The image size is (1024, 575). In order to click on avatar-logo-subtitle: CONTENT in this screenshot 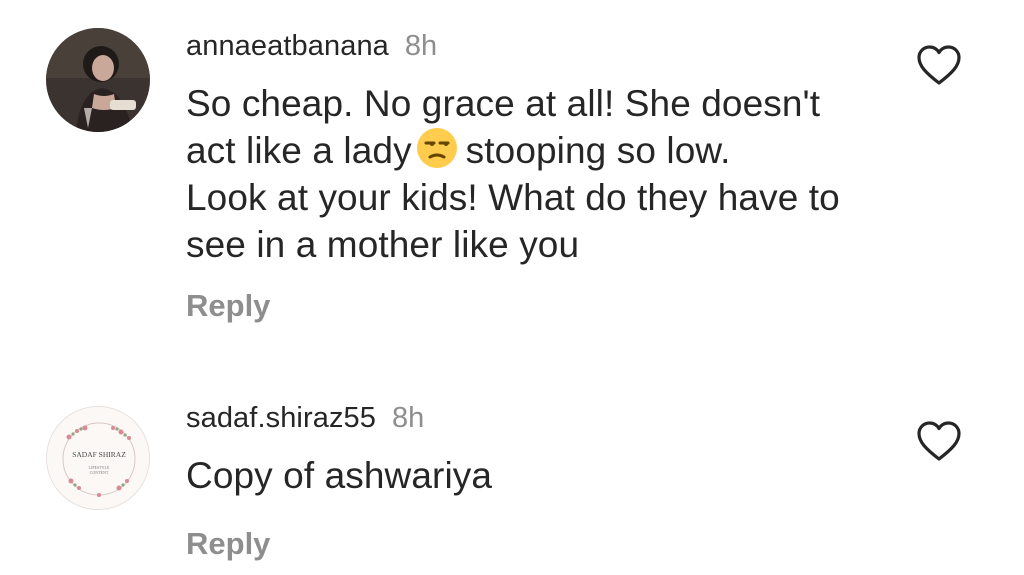, I will do `click(99, 472)`.